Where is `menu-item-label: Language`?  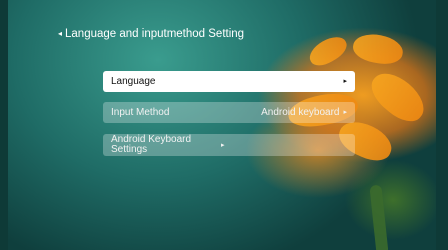 menu-item-label: Language is located at coordinates (133, 81).